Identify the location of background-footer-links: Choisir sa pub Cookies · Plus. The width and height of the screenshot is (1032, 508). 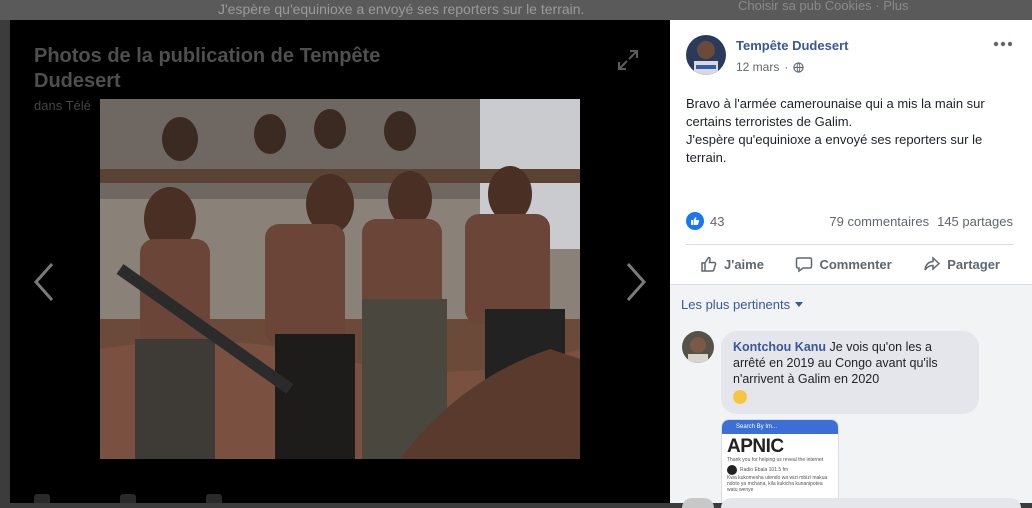
(823, 6).